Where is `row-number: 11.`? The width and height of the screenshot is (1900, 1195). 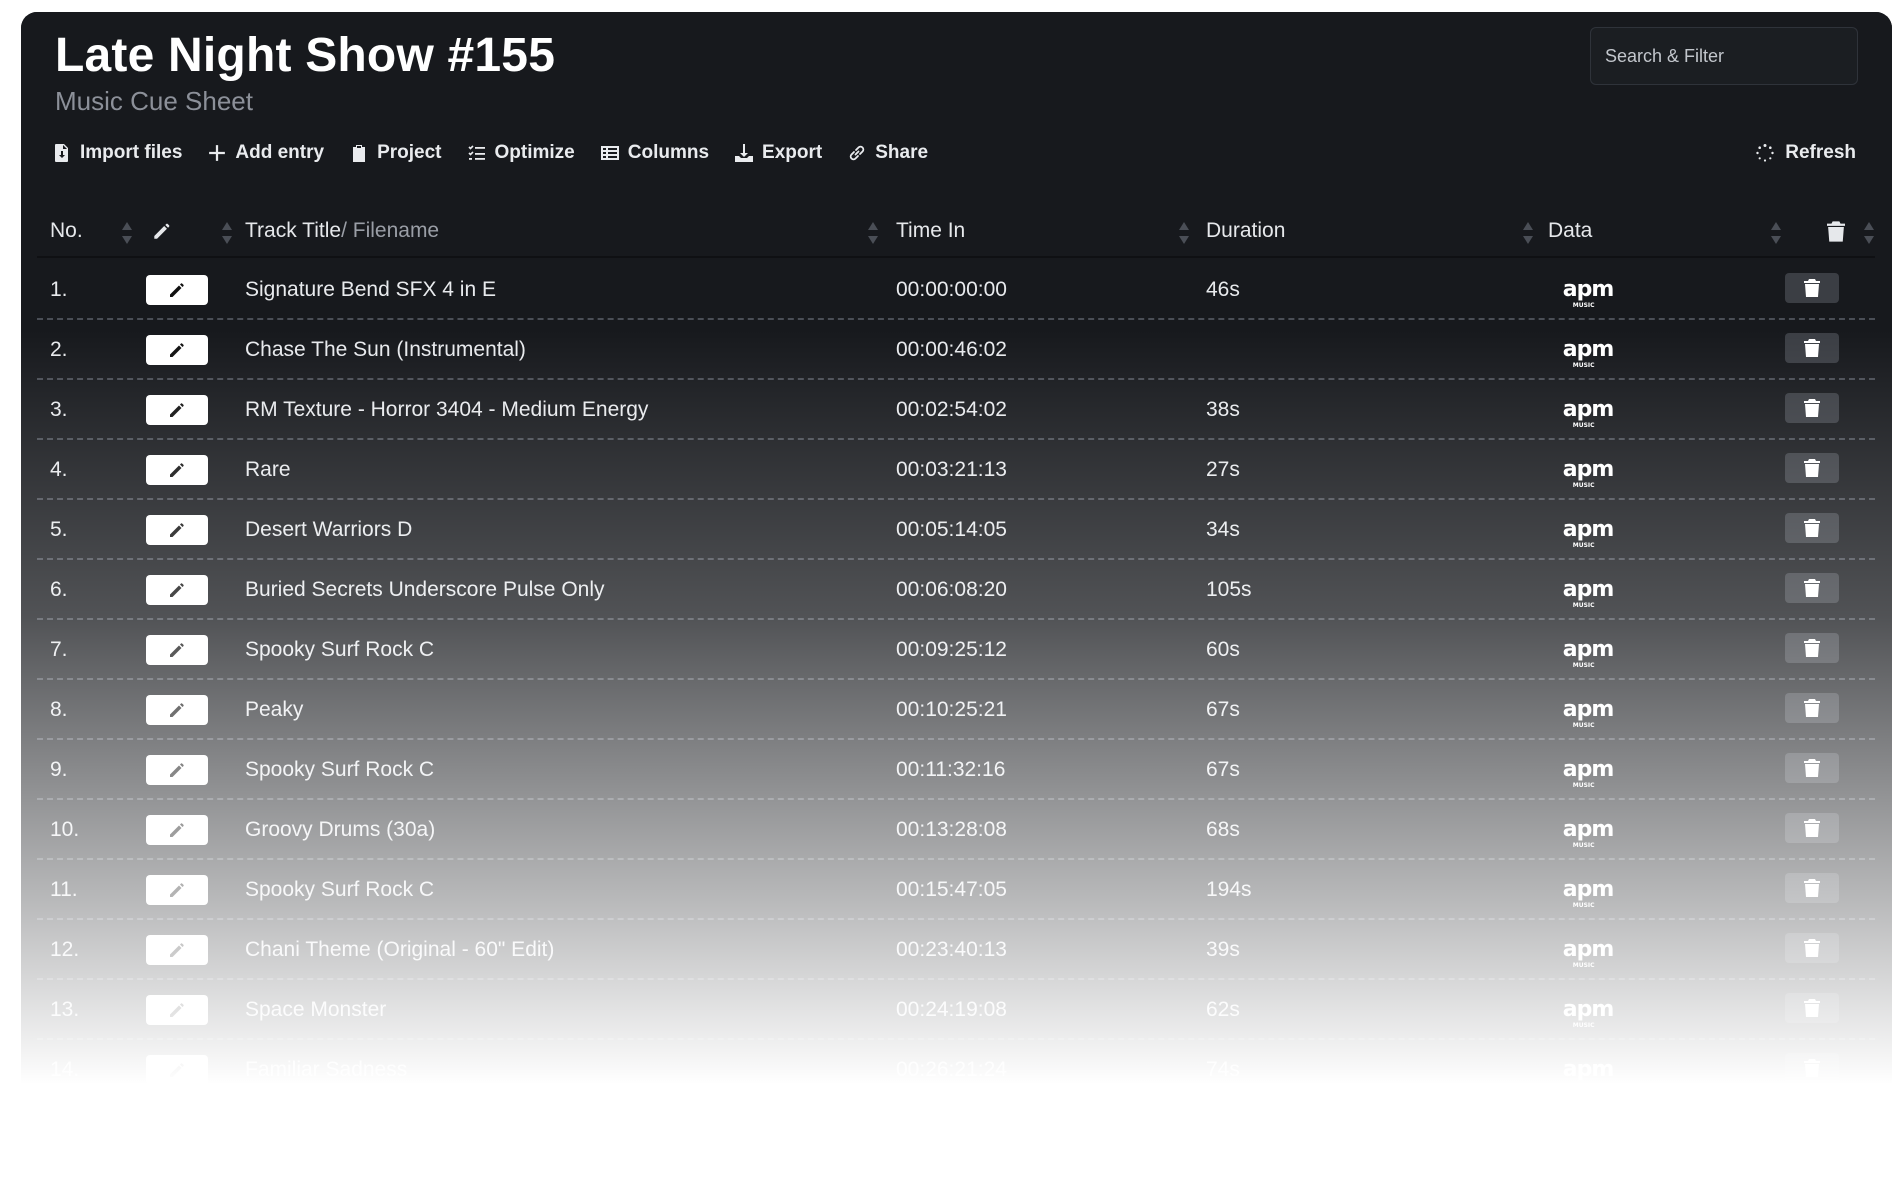
row-number: 11. is located at coordinates (64, 889).